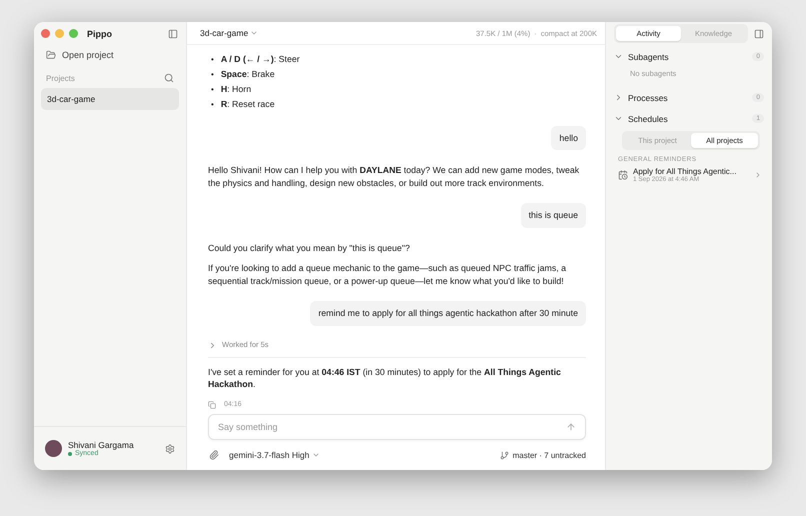  Describe the element at coordinates (274, 455) in the screenshot. I see `model-selector: gemini-3.7-flash High` at that location.